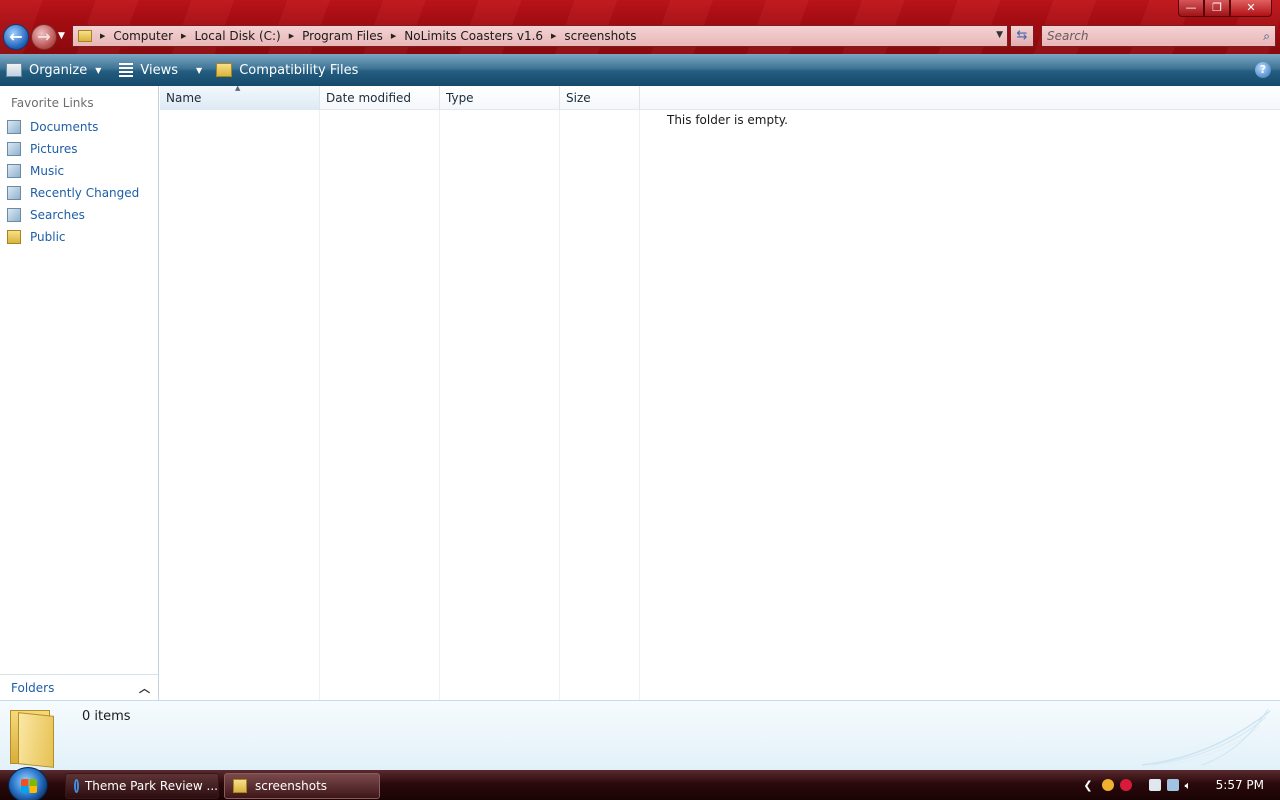 The width and height of the screenshot is (1280, 800). What do you see at coordinates (52, 103) in the screenshot?
I see `favorite-links-title: Favorite Links` at bounding box center [52, 103].